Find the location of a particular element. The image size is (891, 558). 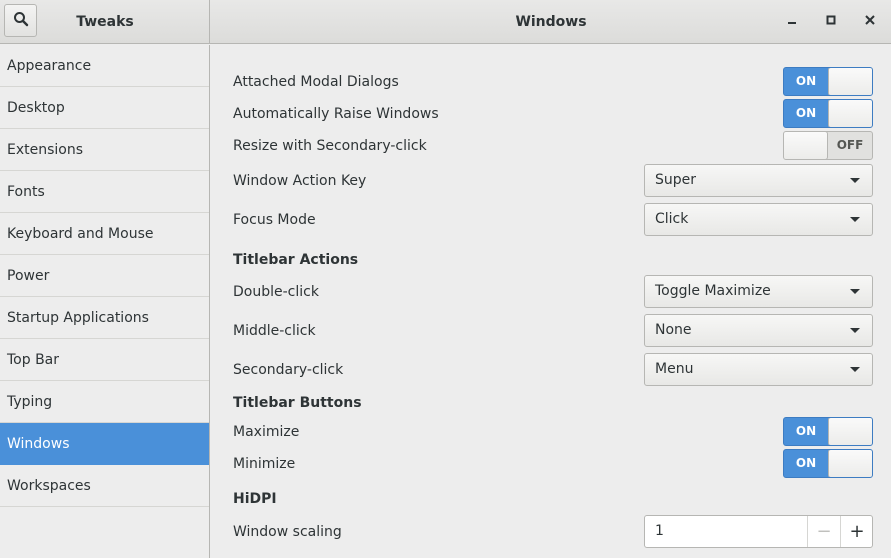

sidebar-item-appearance: Appearance is located at coordinates (104, 66).